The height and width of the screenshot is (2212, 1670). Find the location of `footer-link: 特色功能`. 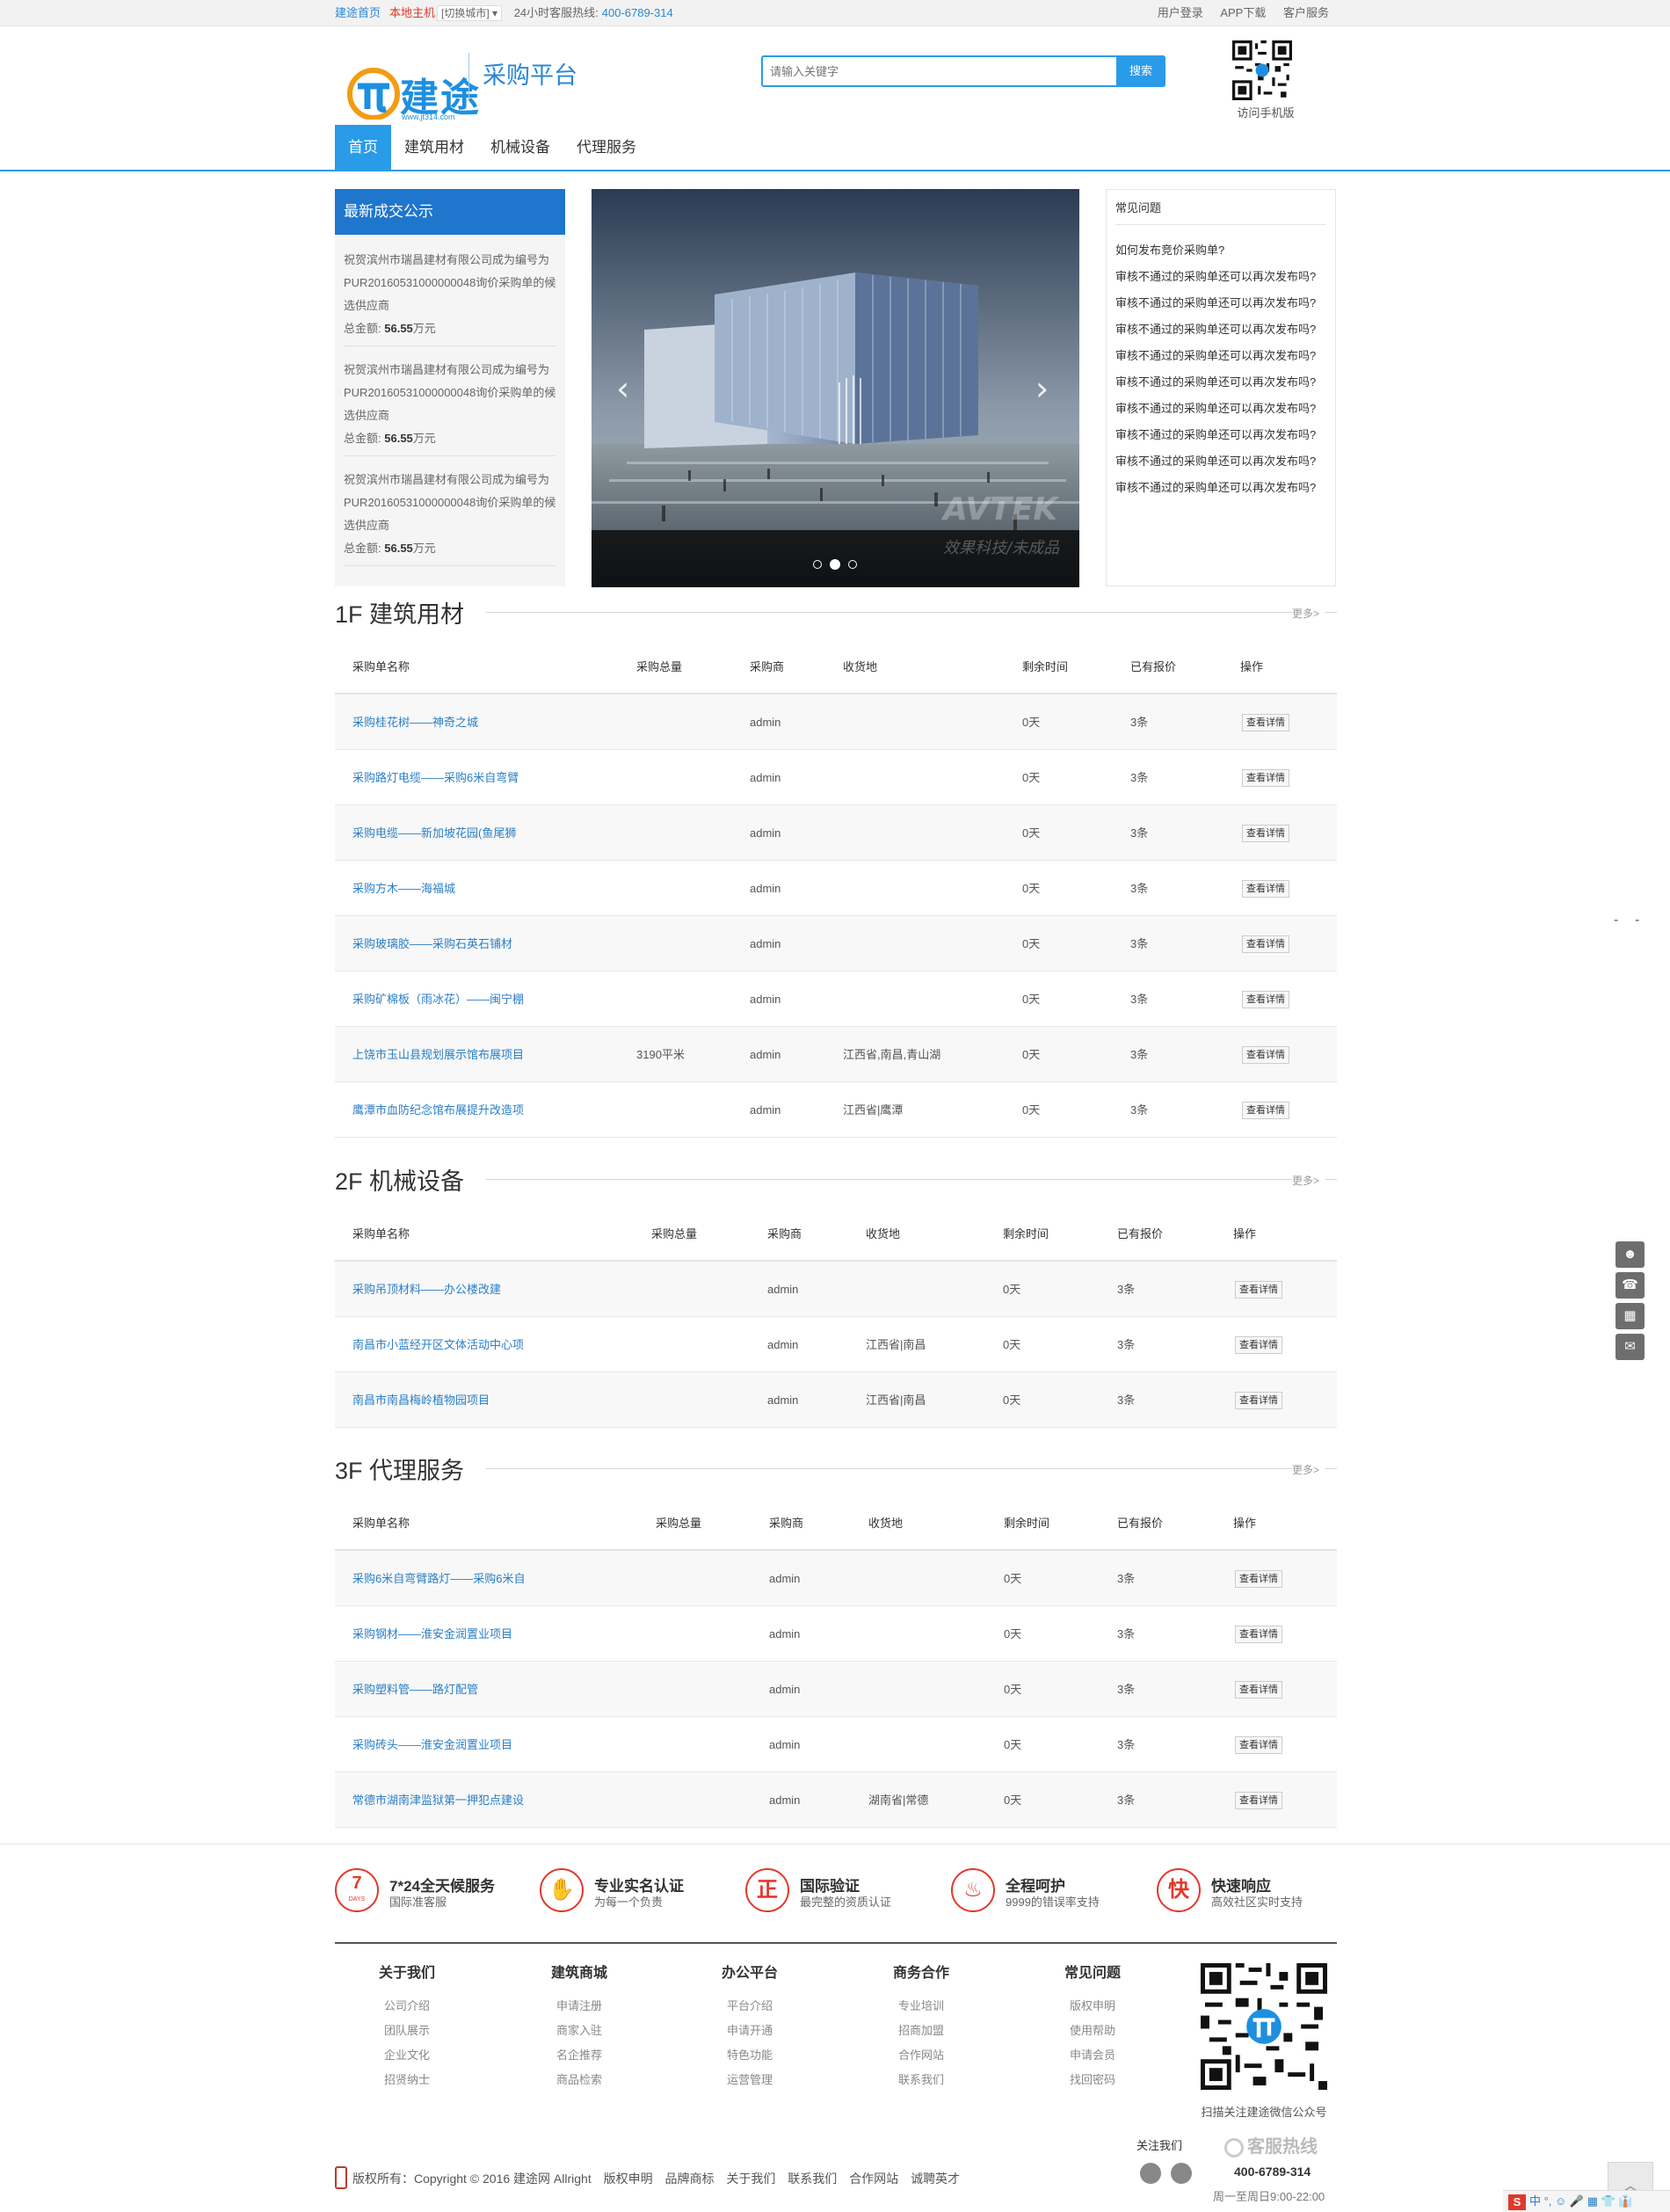

footer-link: 特色功能 is located at coordinates (749, 2055).